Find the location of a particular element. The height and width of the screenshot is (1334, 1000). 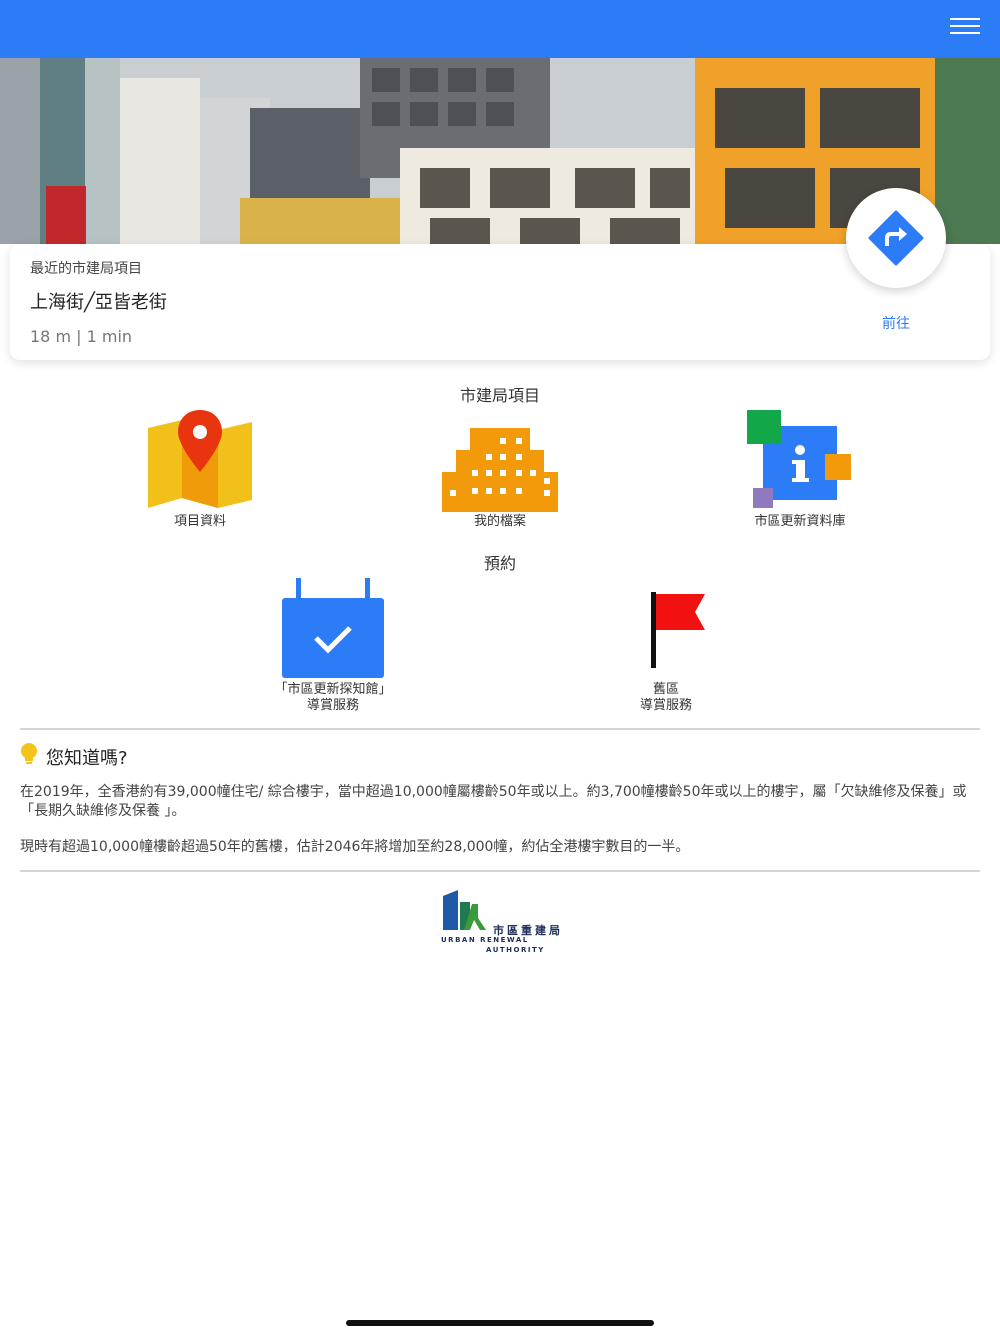

flag-icon is located at coordinates (678, 630).